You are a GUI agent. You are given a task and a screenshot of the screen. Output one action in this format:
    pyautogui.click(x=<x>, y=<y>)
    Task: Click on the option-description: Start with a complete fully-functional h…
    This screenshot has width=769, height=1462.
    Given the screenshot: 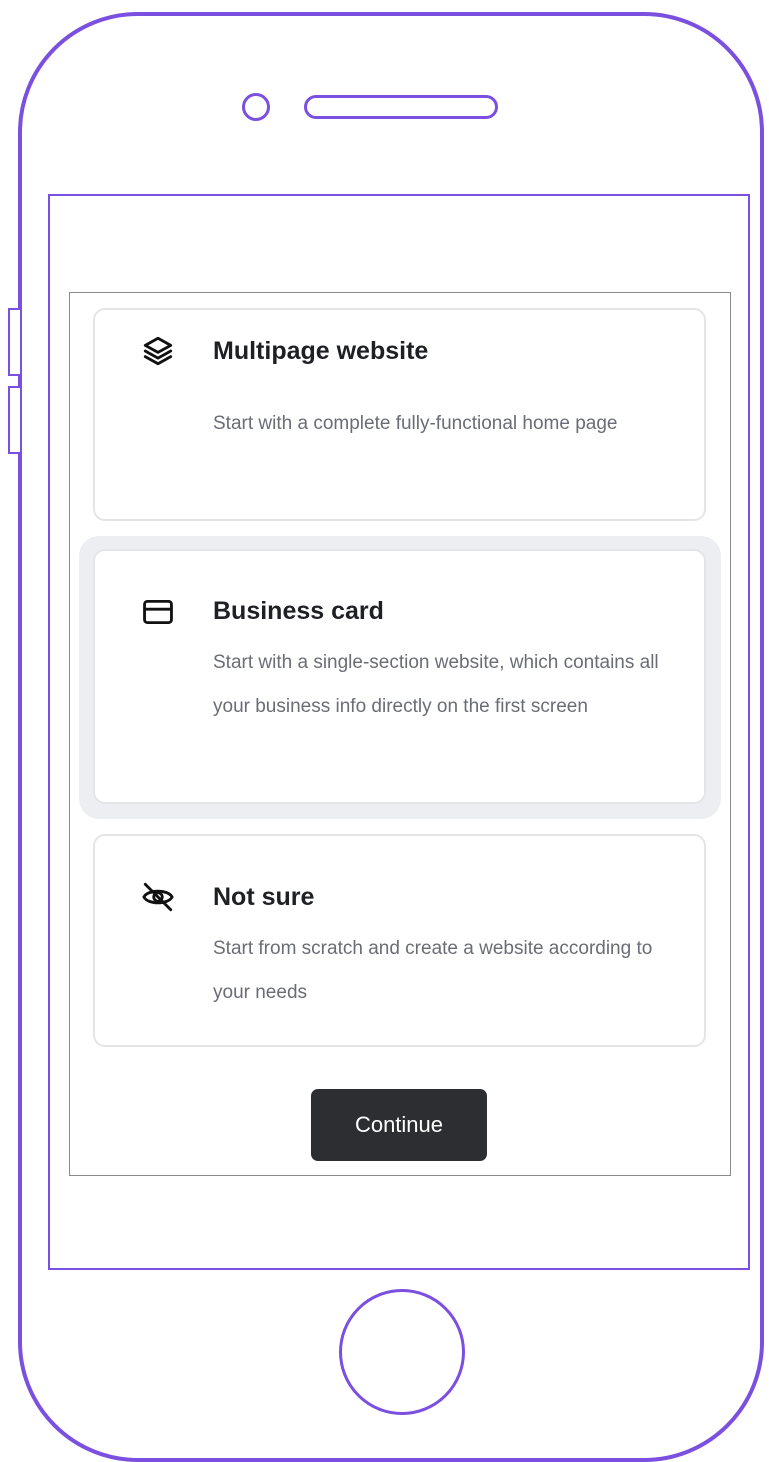 What is the action you would take?
    pyautogui.click(x=415, y=423)
    